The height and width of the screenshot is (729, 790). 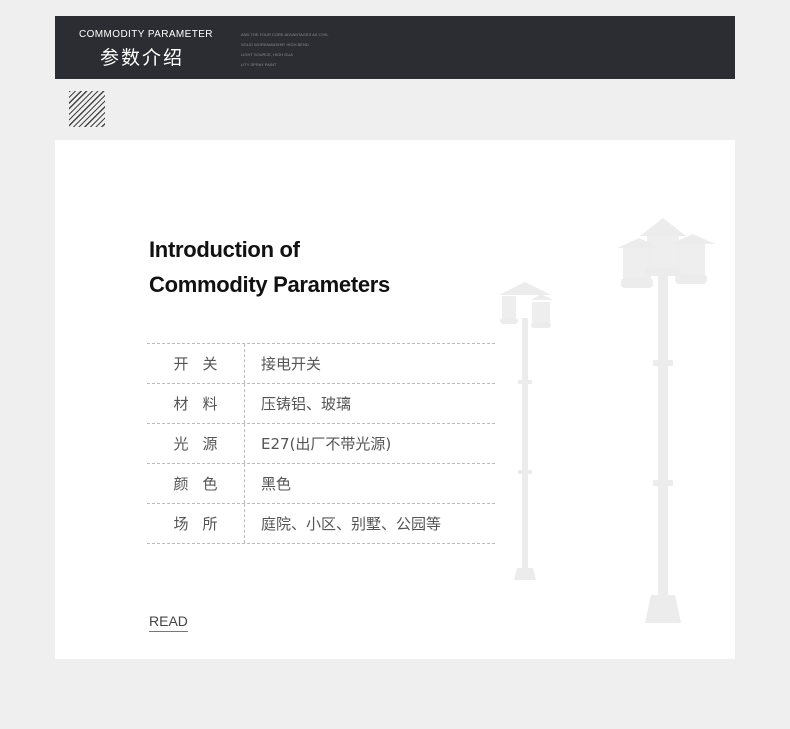 What do you see at coordinates (196, 403) in the screenshot?
I see `param-label: 材料` at bounding box center [196, 403].